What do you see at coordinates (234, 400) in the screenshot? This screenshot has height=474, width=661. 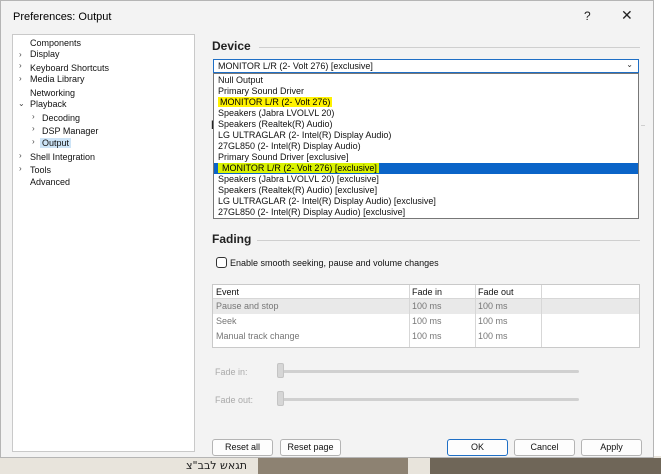 I see `fade-out-label: Fade out:` at bounding box center [234, 400].